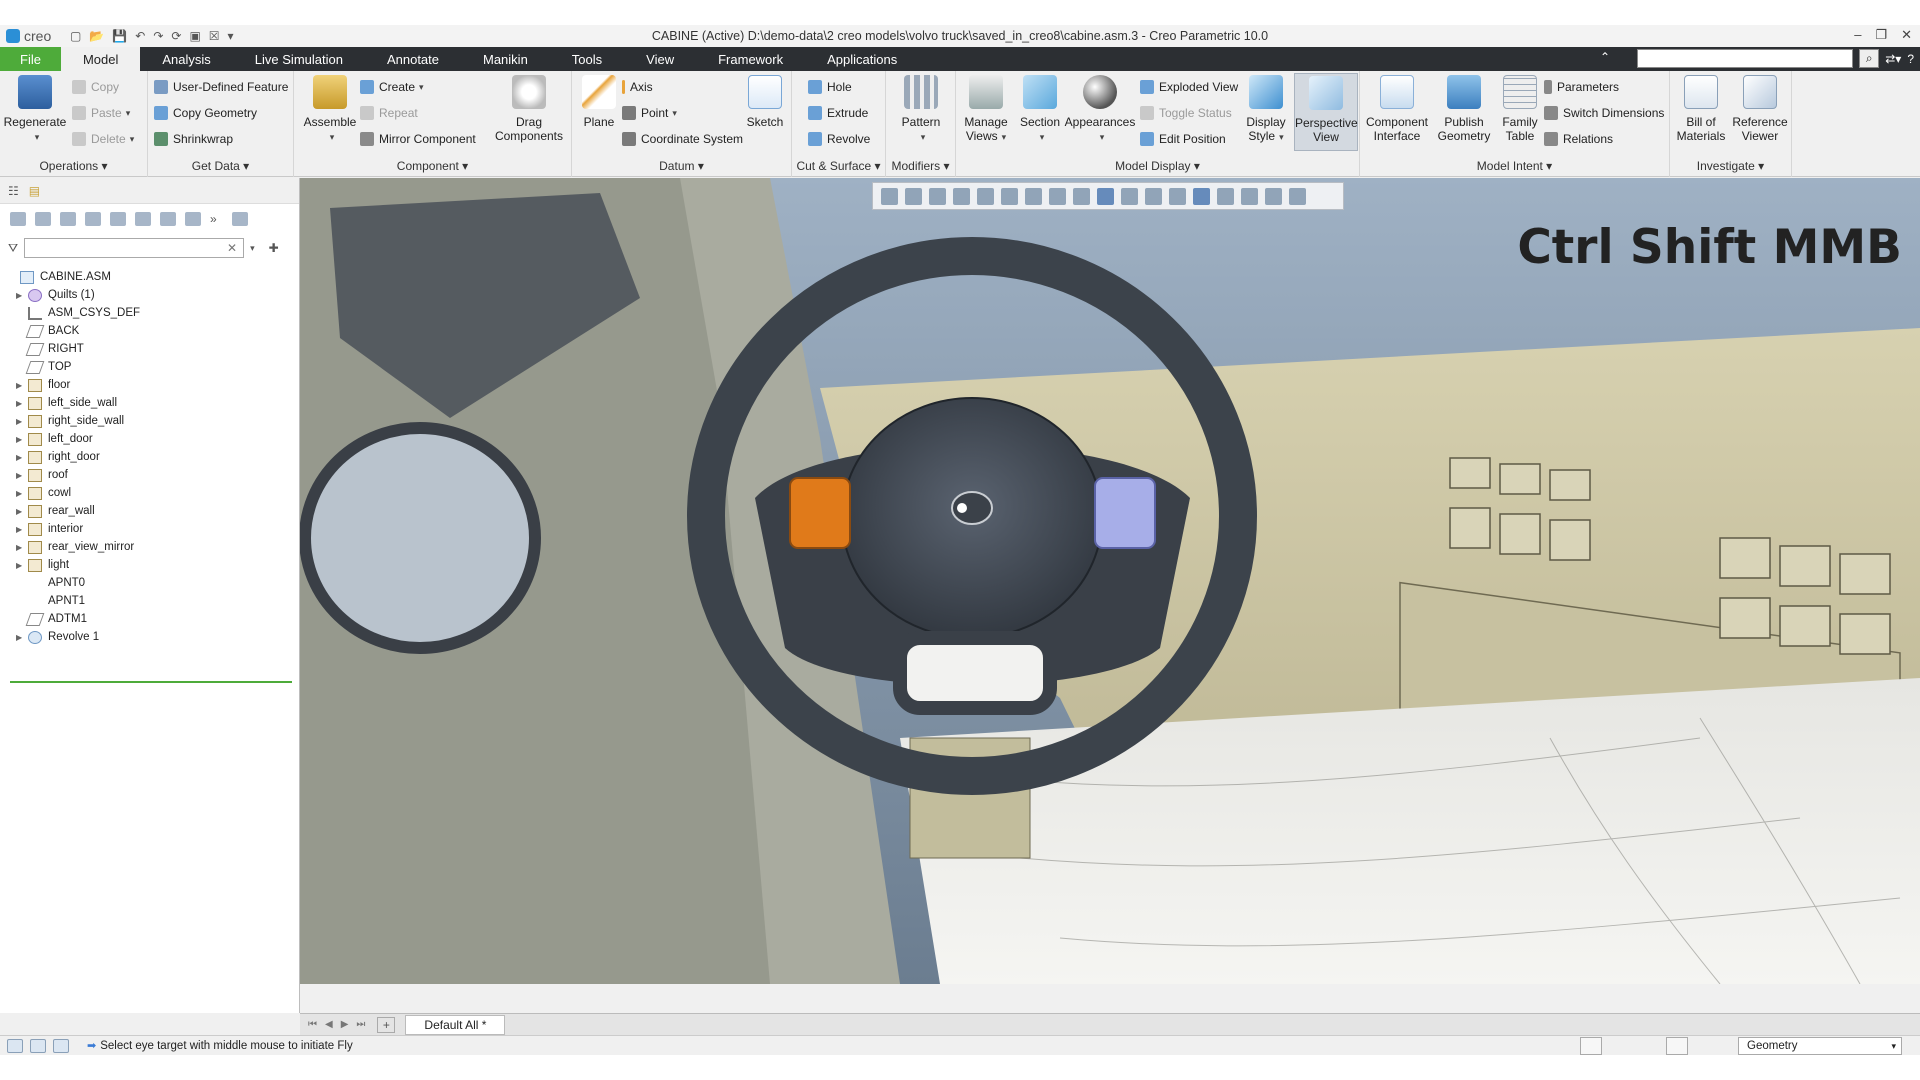 Image resolution: width=1920 pixels, height=1080 pixels. Describe the element at coordinates (1177, 196) in the screenshot. I see `section-toggle-icon` at that location.